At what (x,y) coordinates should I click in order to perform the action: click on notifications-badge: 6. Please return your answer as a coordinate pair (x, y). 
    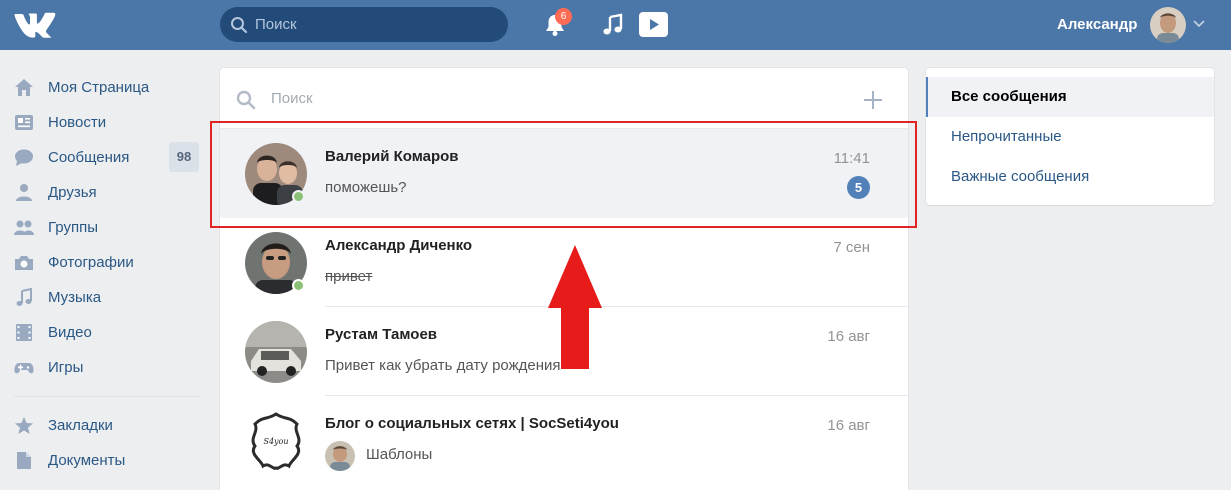
    Looking at the image, I should click on (563, 16).